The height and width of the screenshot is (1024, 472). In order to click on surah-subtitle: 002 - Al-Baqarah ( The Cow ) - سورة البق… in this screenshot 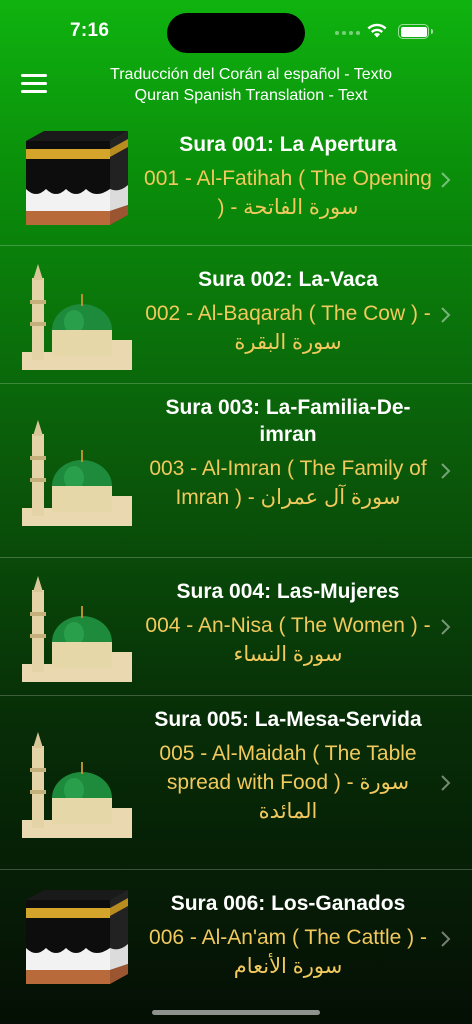, I will do `click(288, 328)`.